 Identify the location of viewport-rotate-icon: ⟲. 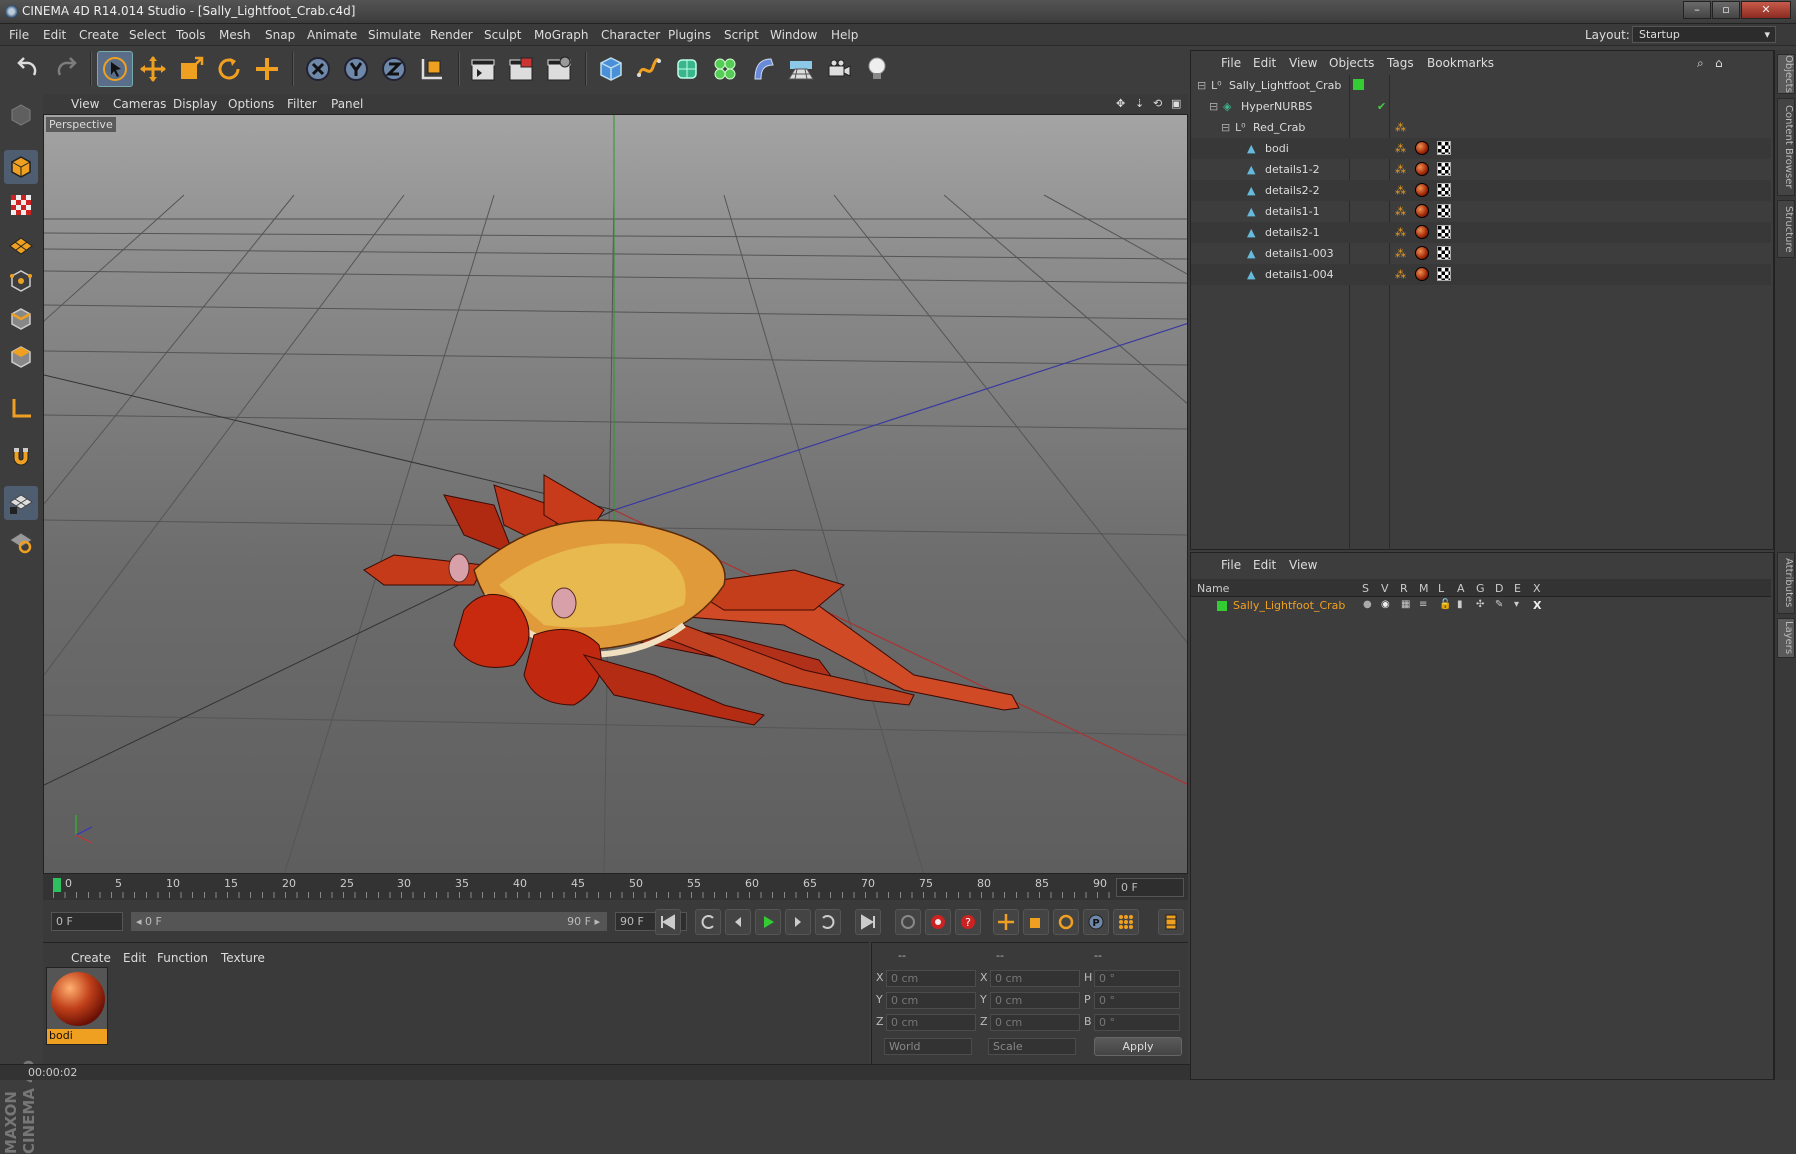
(1157, 103).